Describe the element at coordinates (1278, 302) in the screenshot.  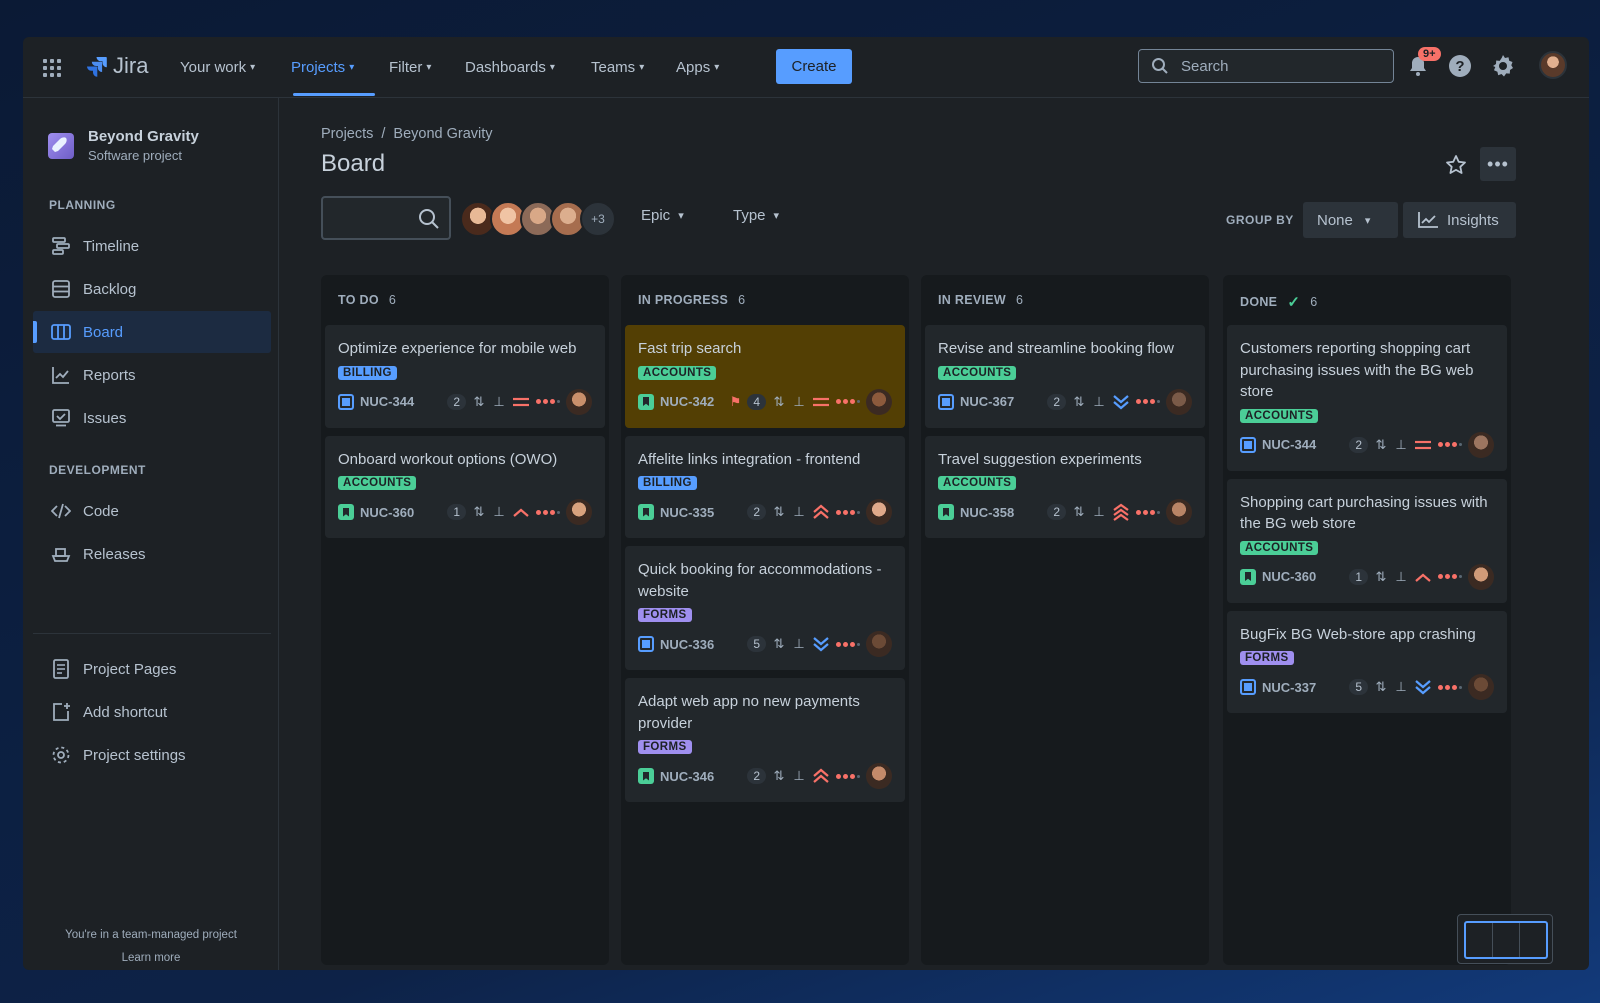
I see `column-header: DONE ✓ 6` at that location.